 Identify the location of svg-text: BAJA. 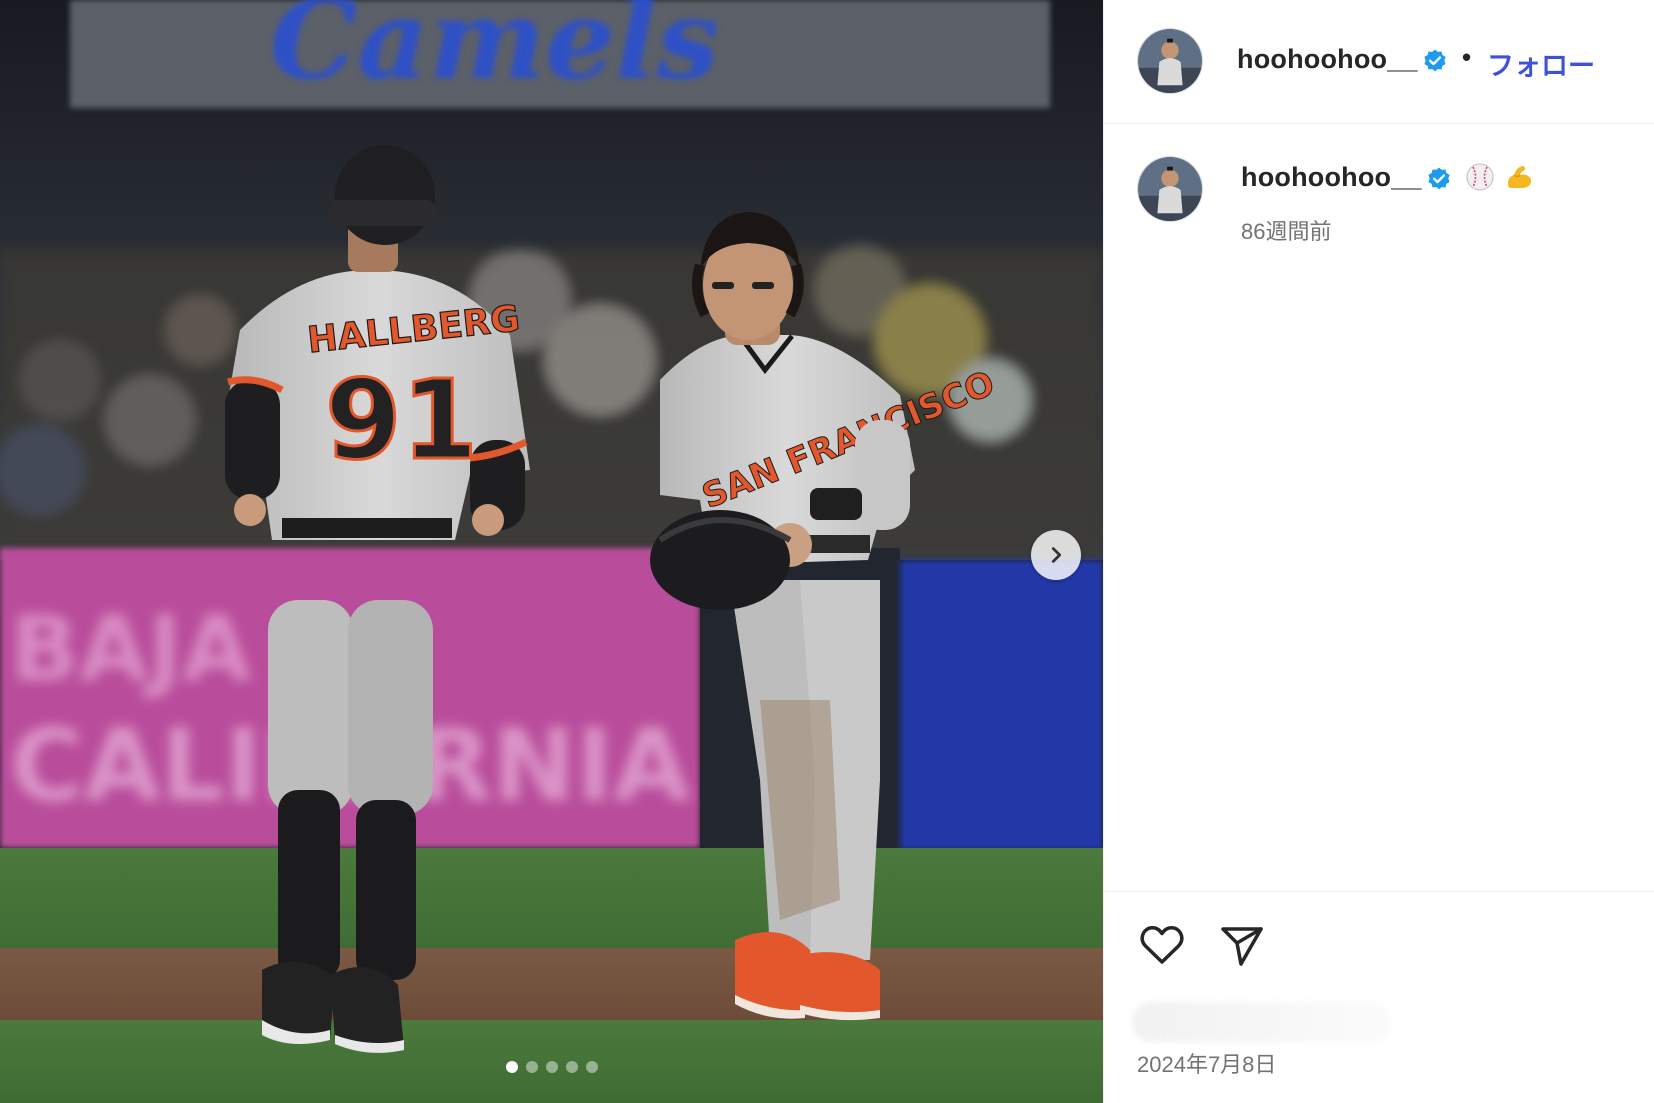
(131, 649).